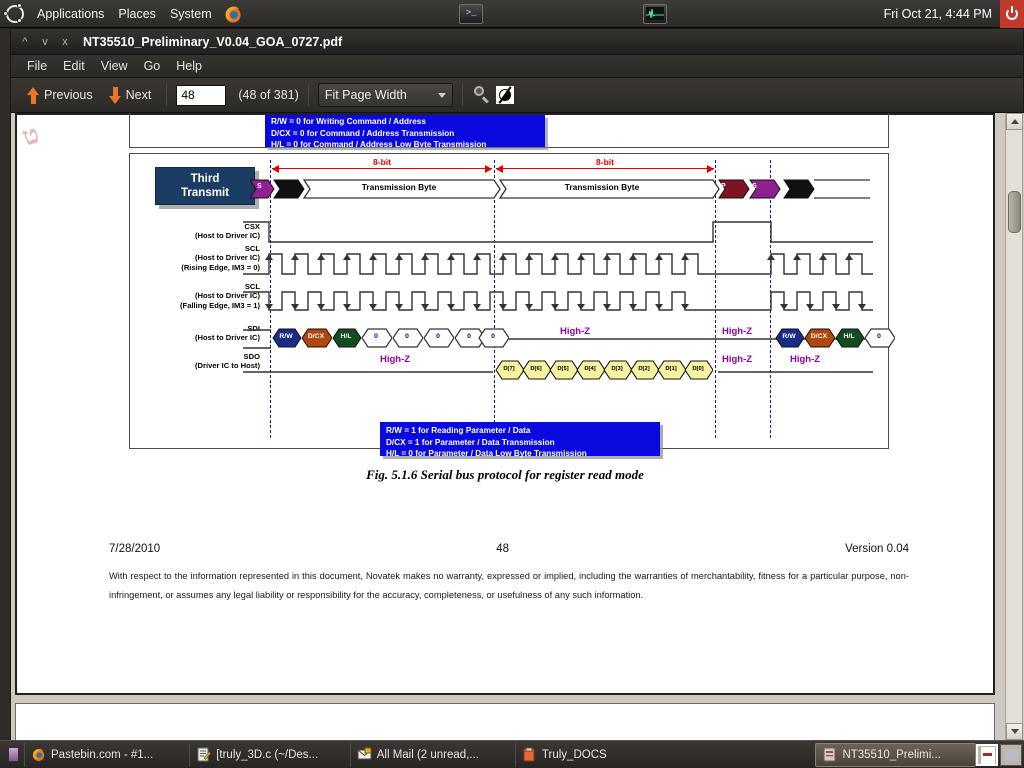 This screenshot has height=768, width=1024. I want to click on page-number-input, so click(201, 95).